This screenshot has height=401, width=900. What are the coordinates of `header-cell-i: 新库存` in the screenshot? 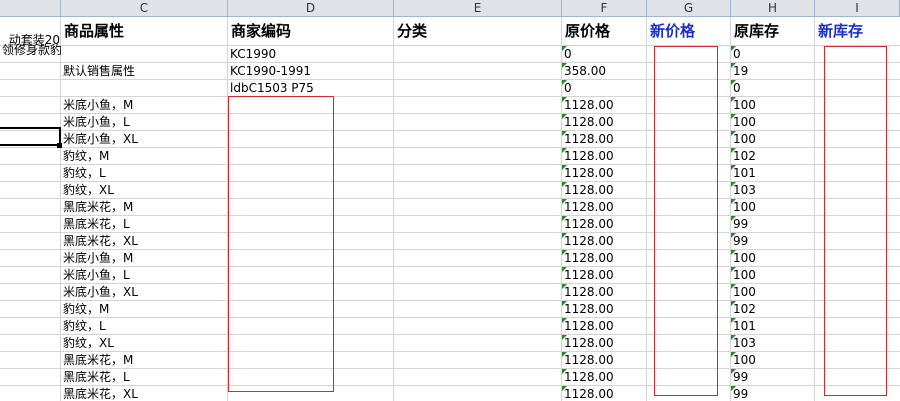 It's located at (839, 31).